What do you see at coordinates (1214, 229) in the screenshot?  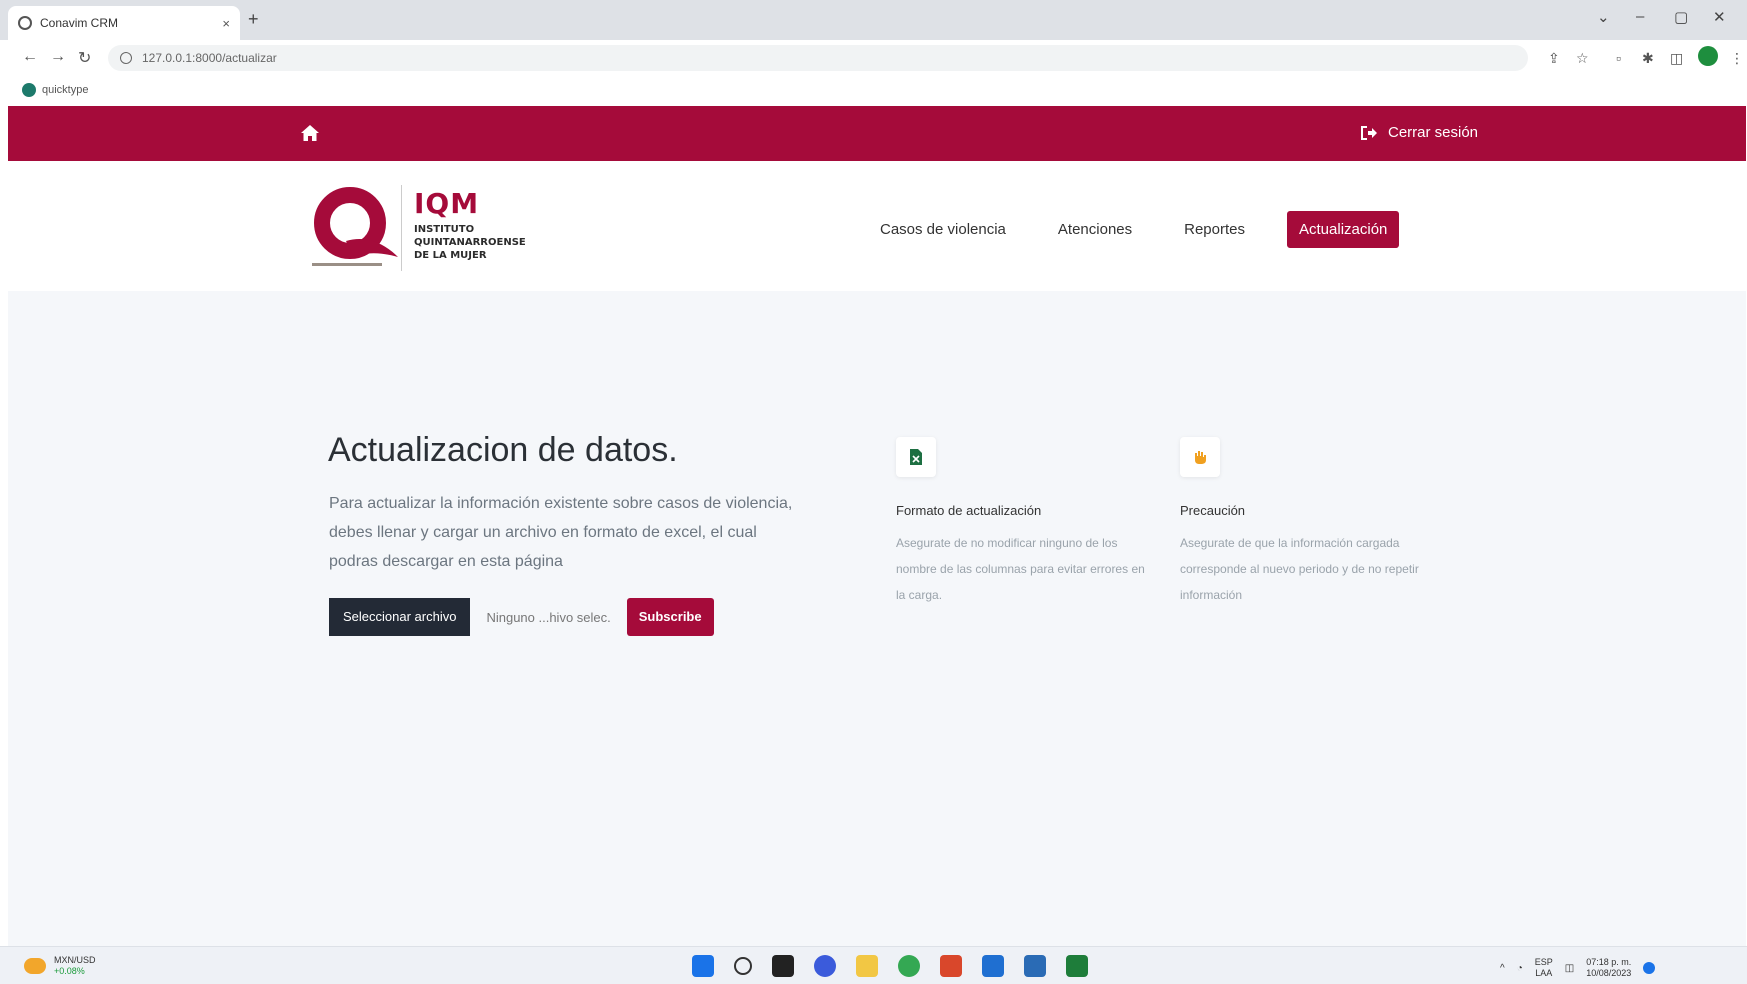 I see `nav-reportes: Reportes` at bounding box center [1214, 229].